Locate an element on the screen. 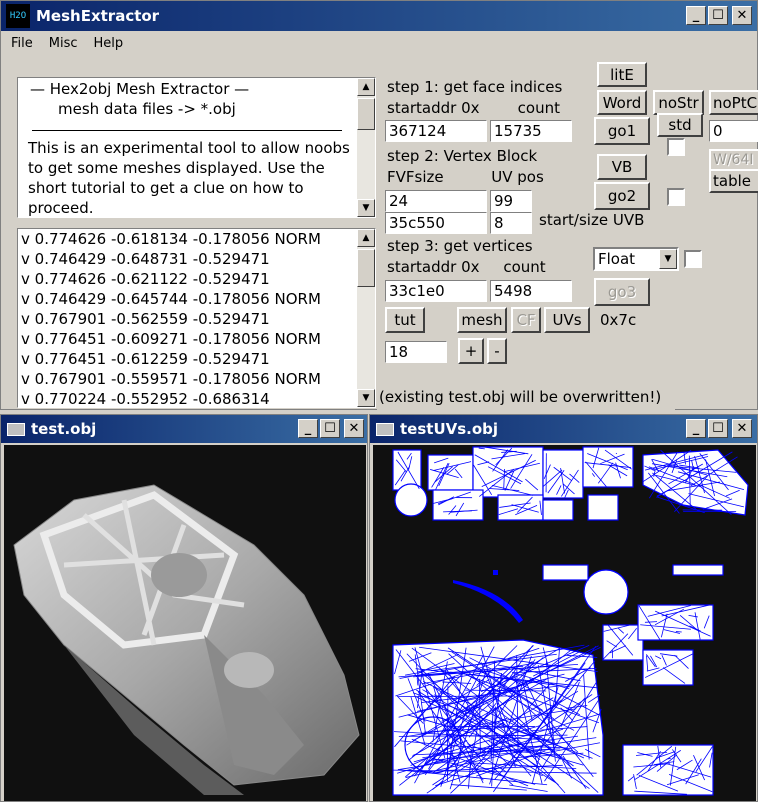 This screenshot has height=802, width=758. info-header-1: — Hex2obj Mesh Extractor — is located at coordinates (140, 89).